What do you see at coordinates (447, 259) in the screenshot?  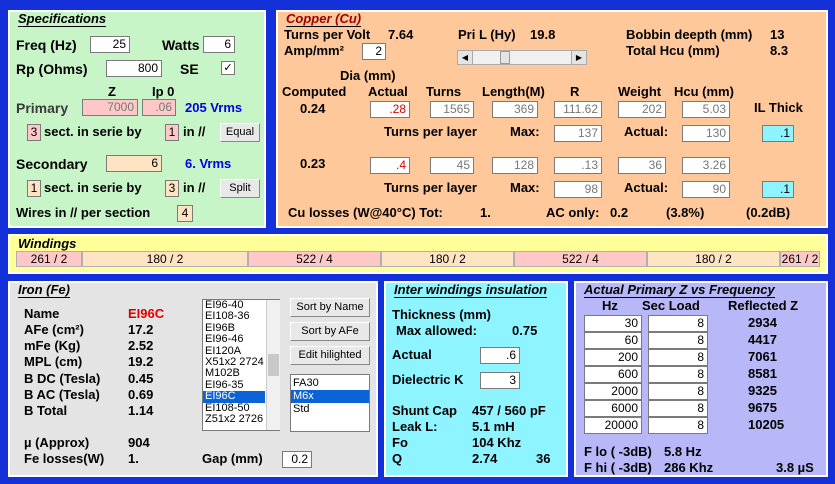 I see `winding-segment: 180 / 2` at bounding box center [447, 259].